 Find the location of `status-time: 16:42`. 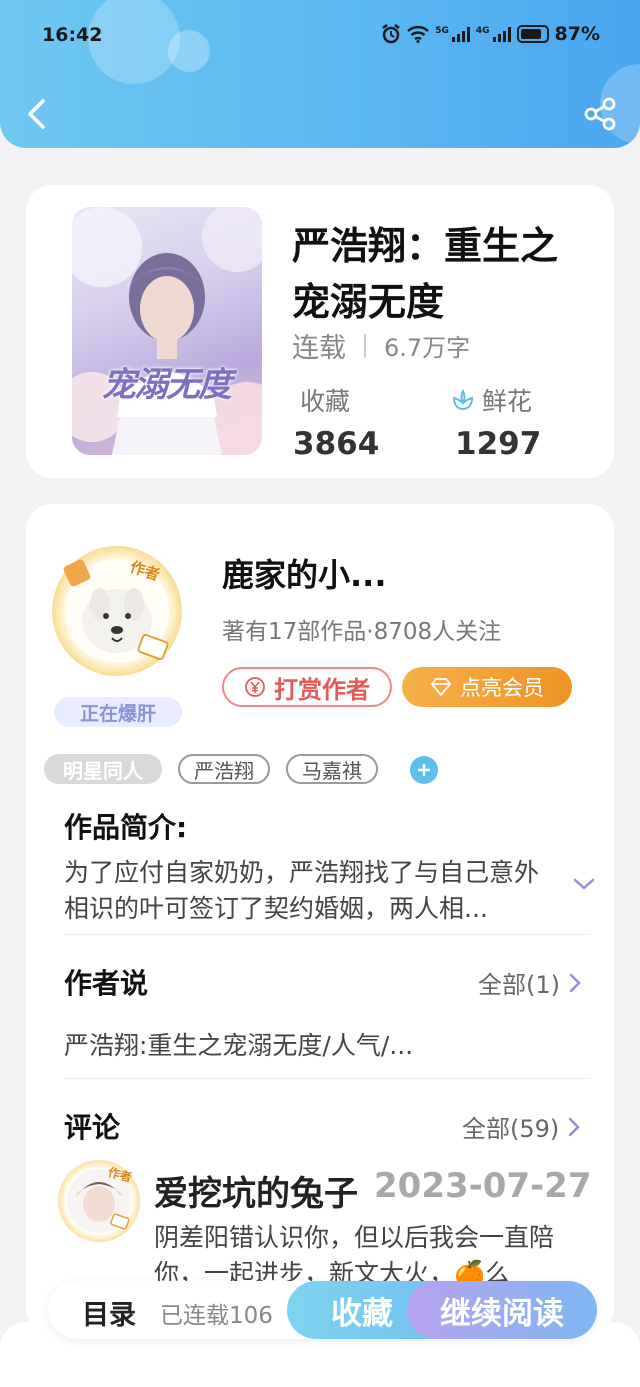

status-time: 16:42 is located at coordinates (72, 35).